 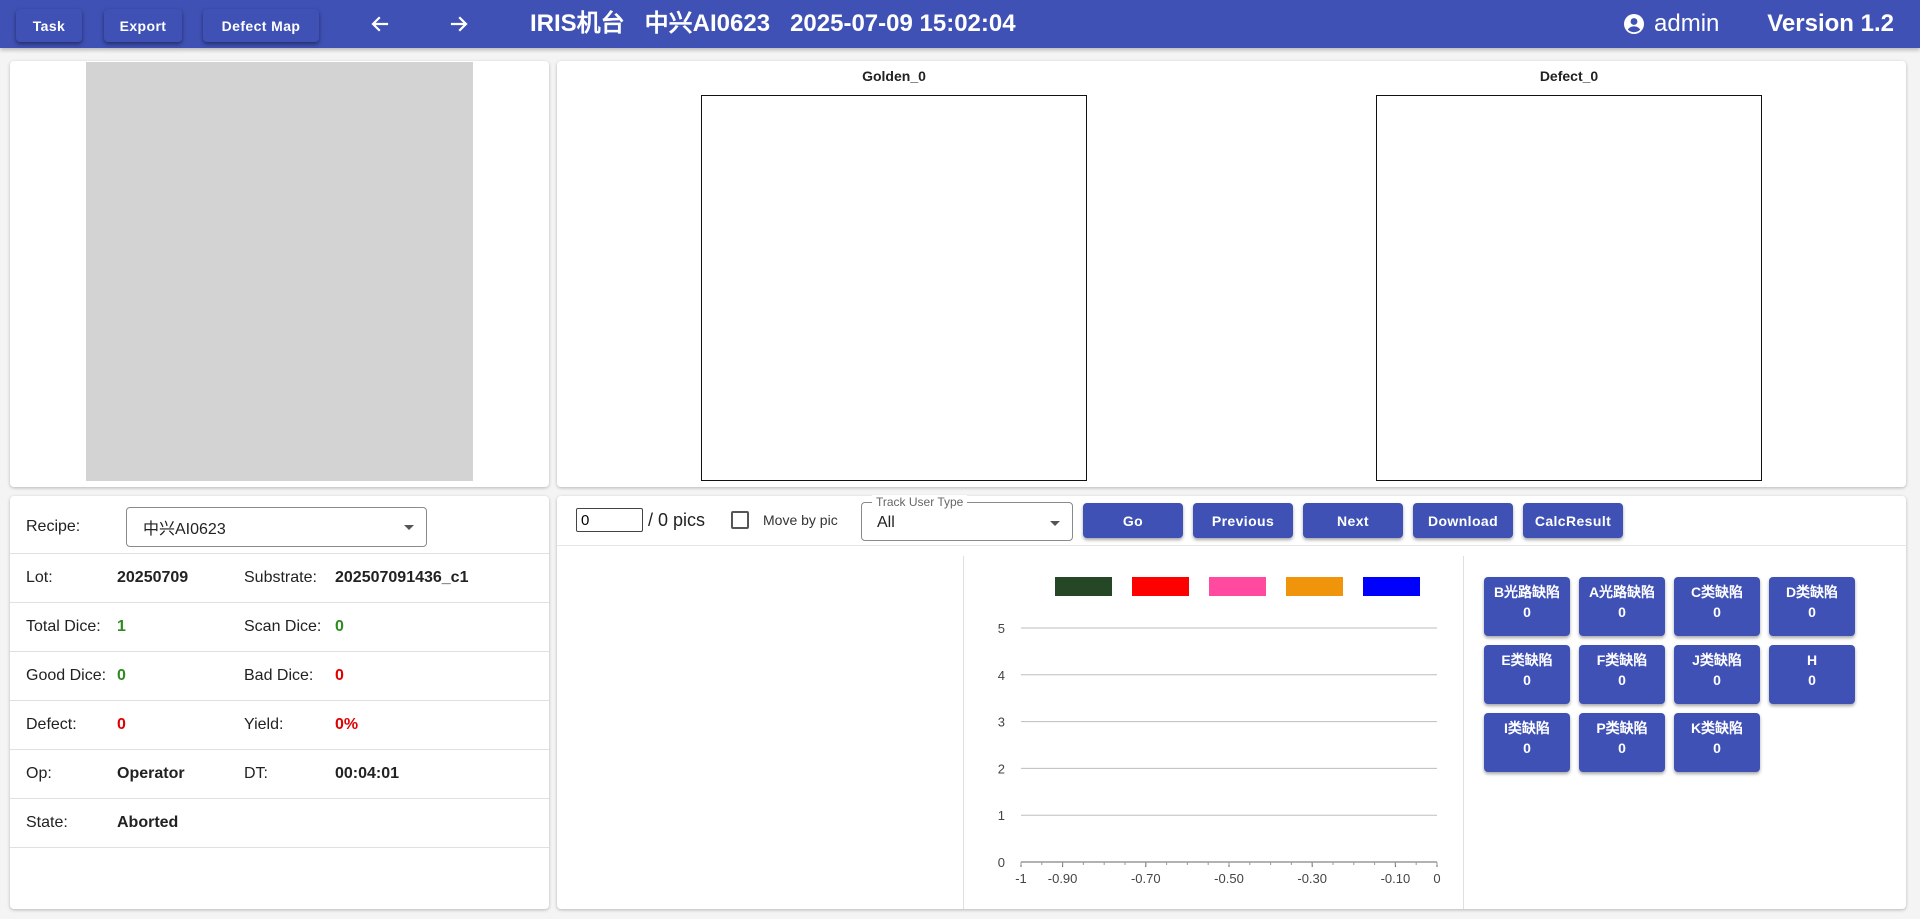 I want to click on defect-category-button: P类缺陷 0, so click(x=1622, y=742).